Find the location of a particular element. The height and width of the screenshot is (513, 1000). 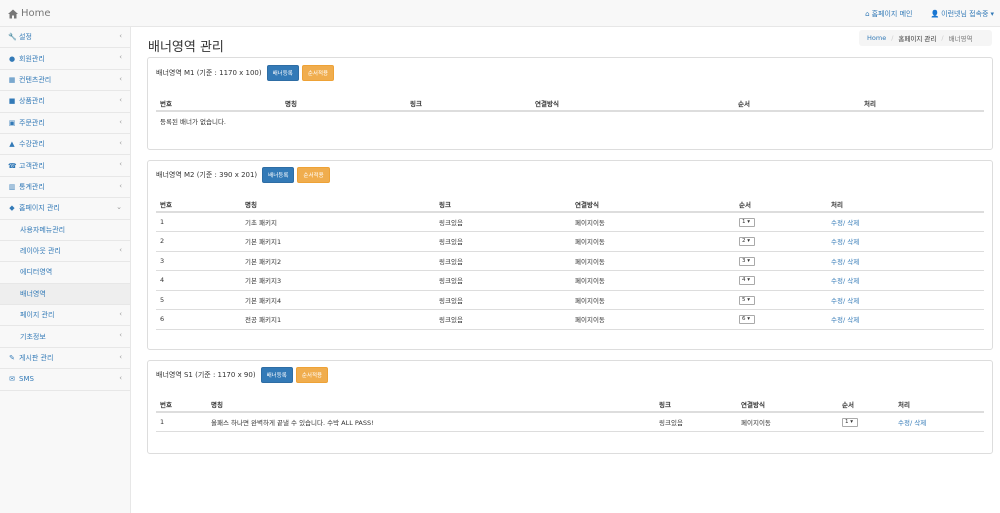

sidebar-item-orders: ▣ 주문관리 ‹ is located at coordinates (65, 123).